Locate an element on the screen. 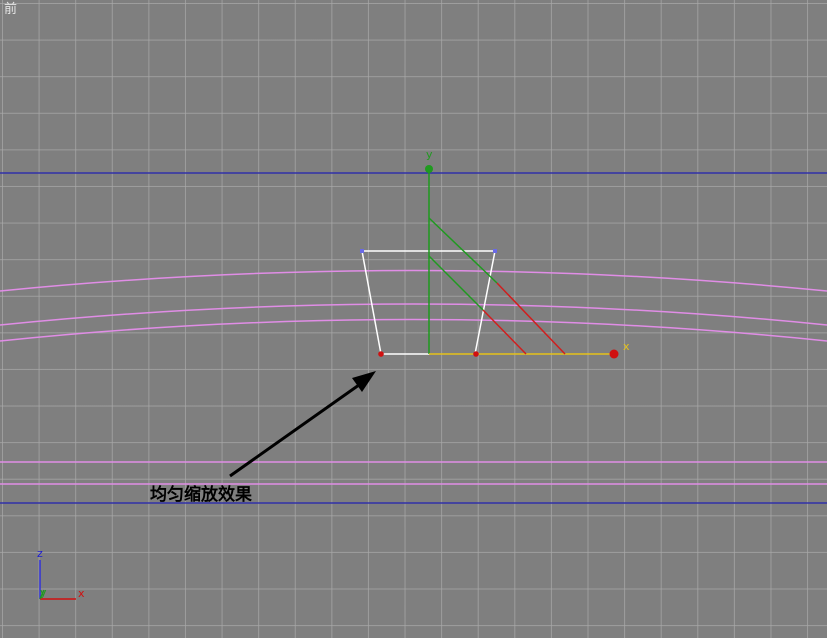 The width and height of the screenshot is (827, 638). gizmo-x-handle is located at coordinates (614, 354).